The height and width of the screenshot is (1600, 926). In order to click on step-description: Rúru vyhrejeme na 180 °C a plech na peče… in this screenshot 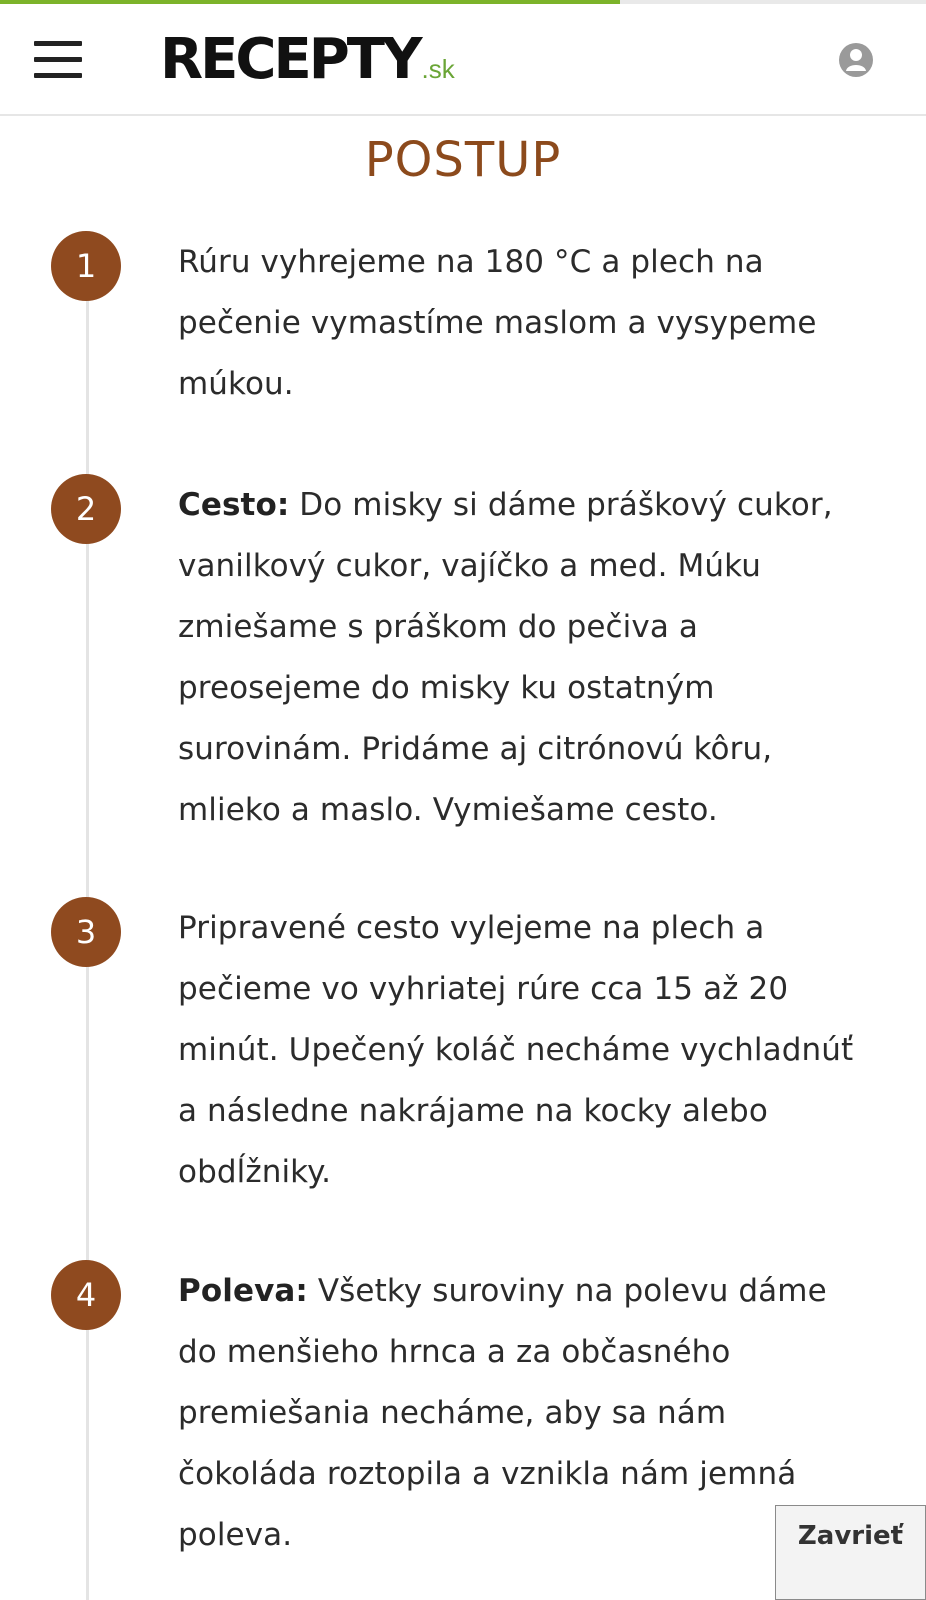, I will do `click(497, 323)`.